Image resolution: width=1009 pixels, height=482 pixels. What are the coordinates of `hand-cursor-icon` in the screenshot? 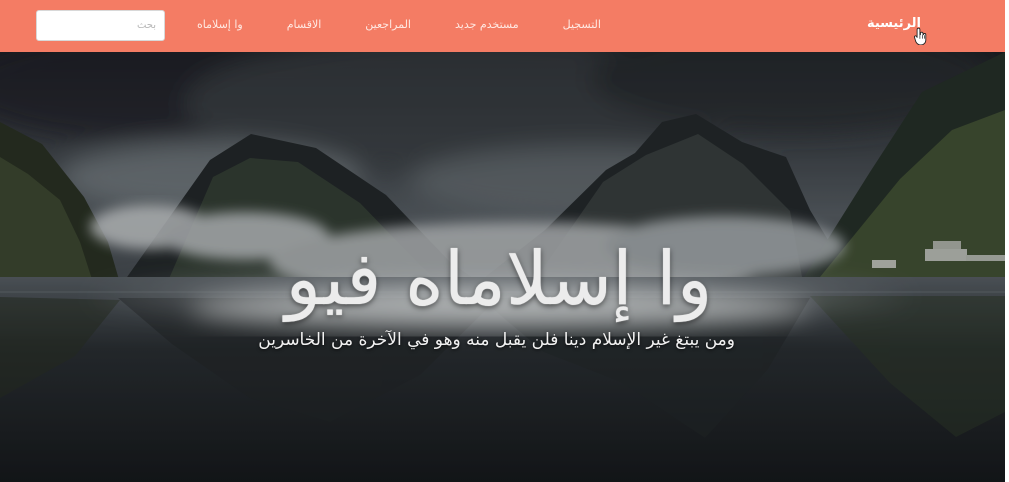 It's located at (920, 36).